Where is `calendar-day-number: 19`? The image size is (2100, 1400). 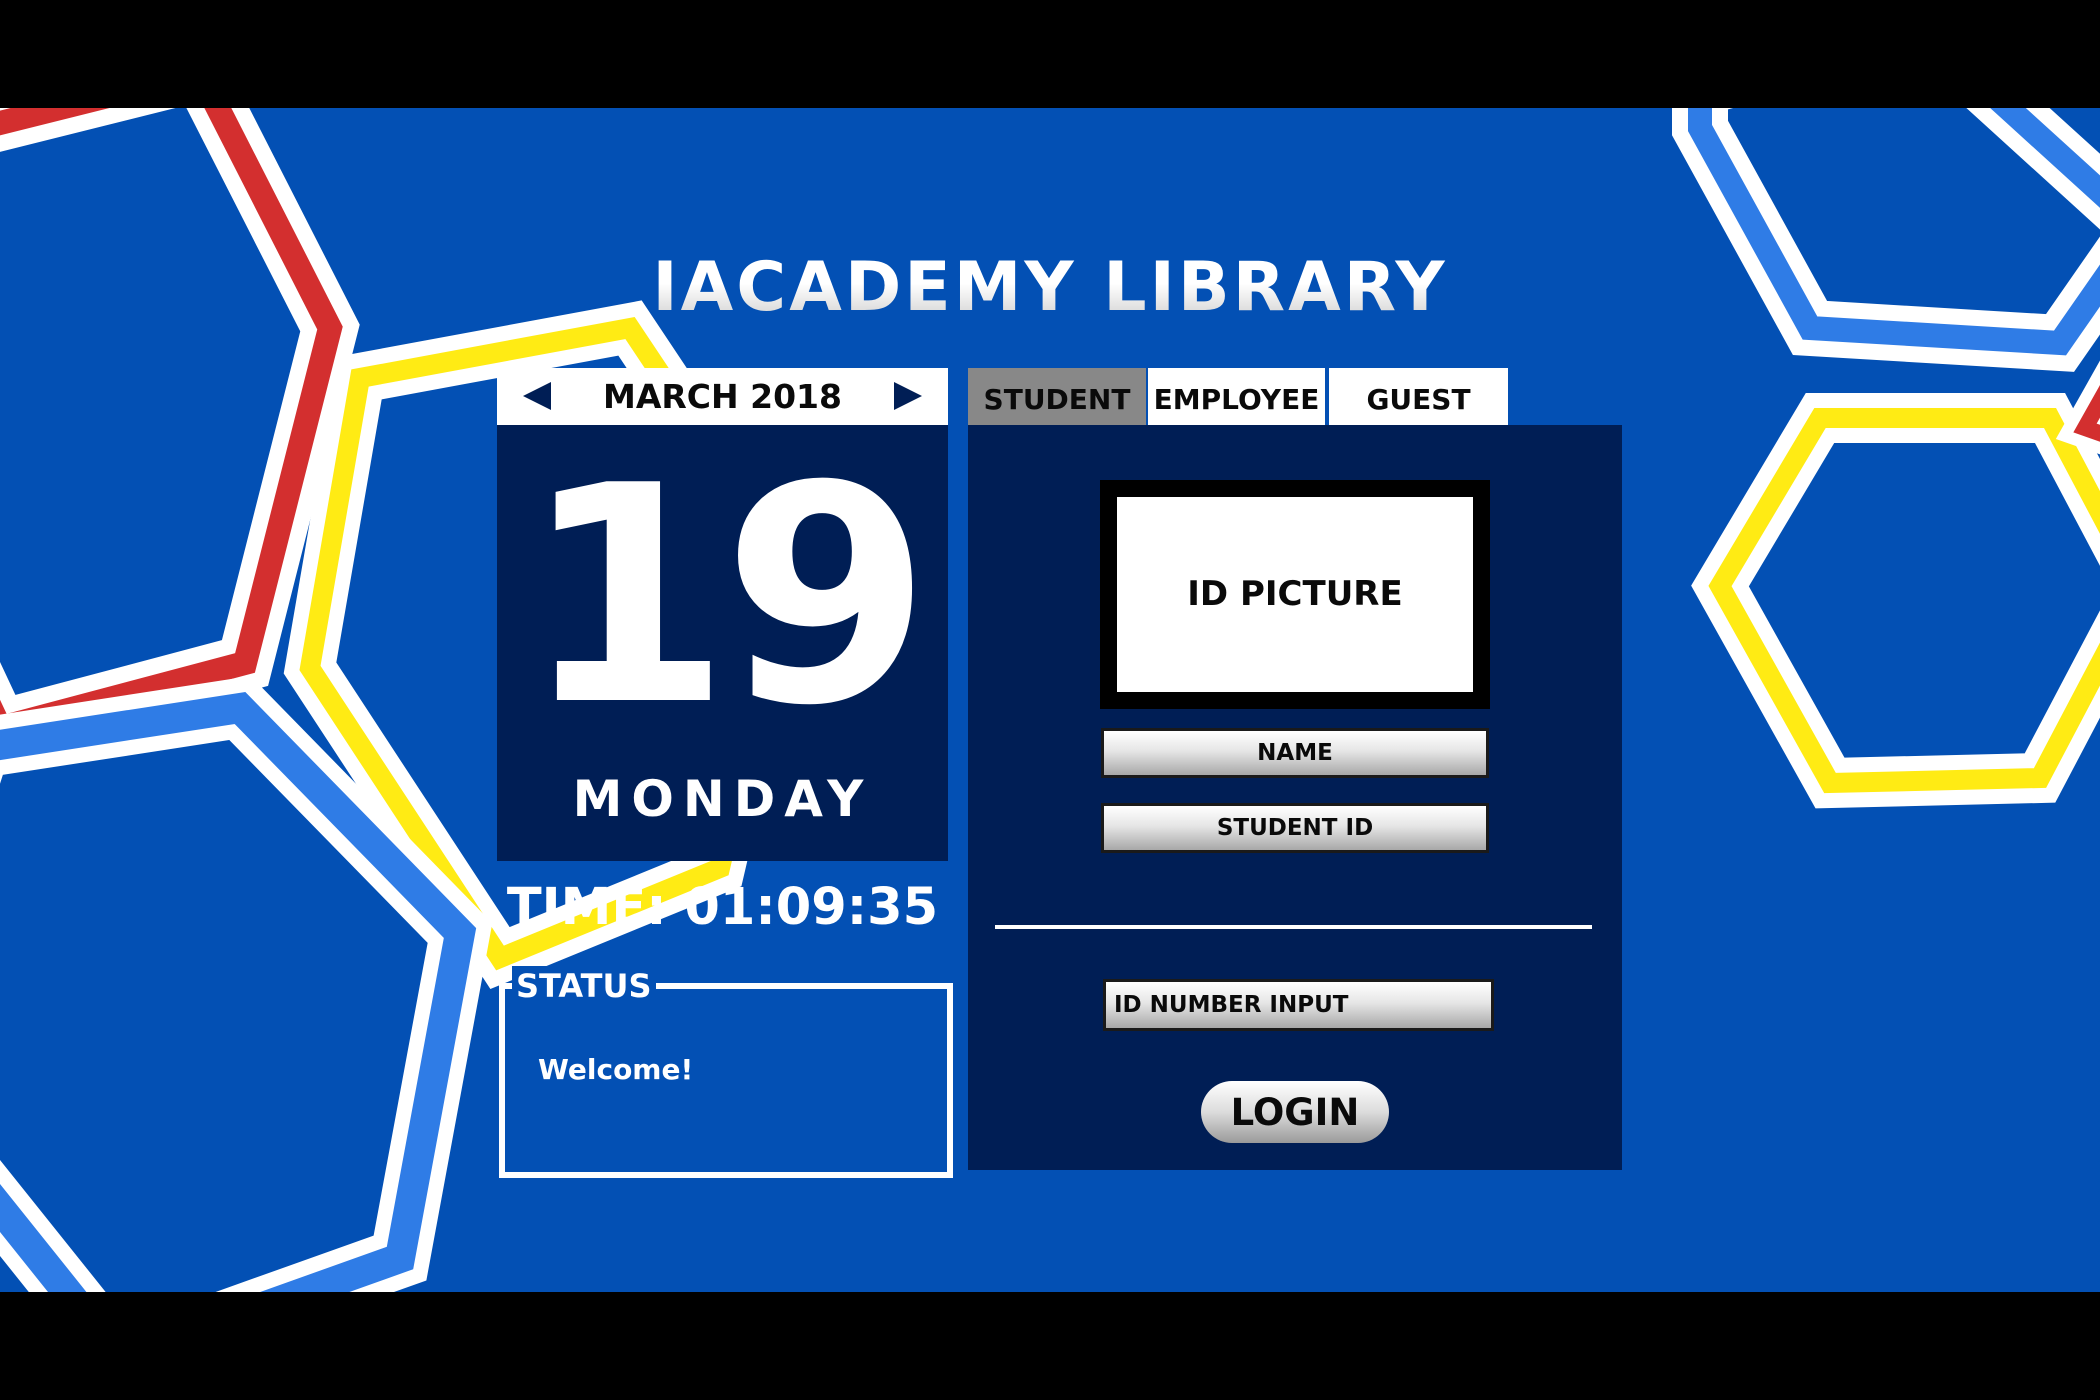 calendar-day-number: 19 is located at coordinates (726, 596).